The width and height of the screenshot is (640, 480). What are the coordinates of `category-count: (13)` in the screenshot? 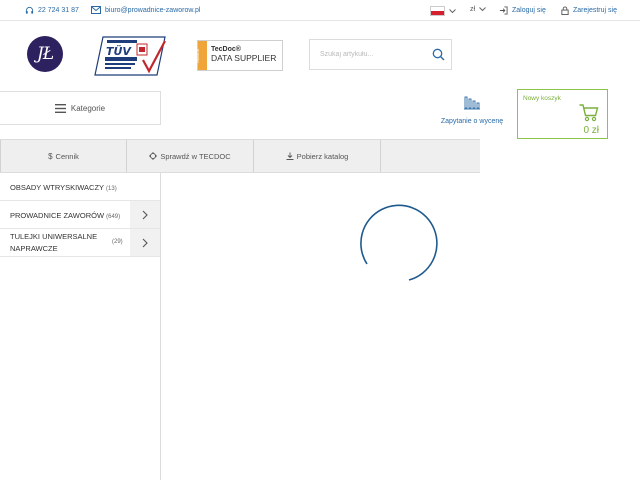 It's located at (111, 189).